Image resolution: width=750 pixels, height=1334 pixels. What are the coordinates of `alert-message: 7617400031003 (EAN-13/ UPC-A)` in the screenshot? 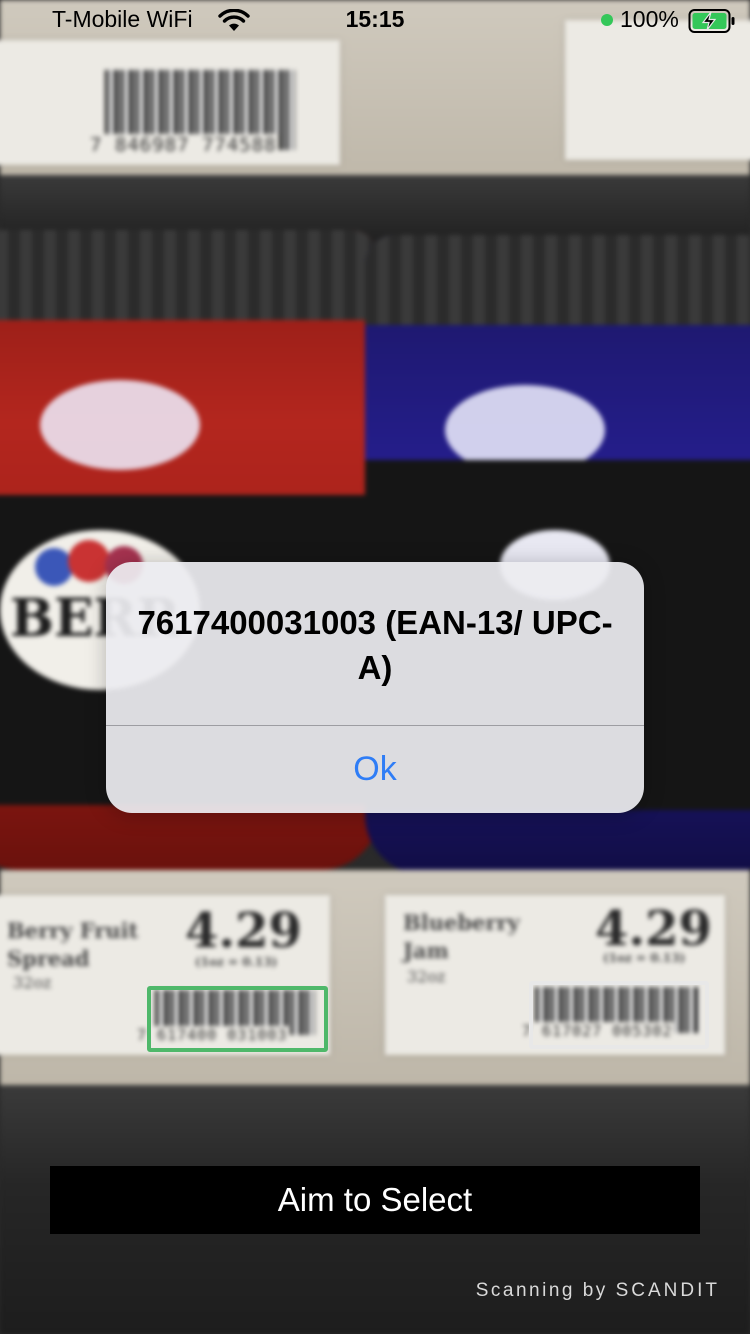 It's located at (375, 645).